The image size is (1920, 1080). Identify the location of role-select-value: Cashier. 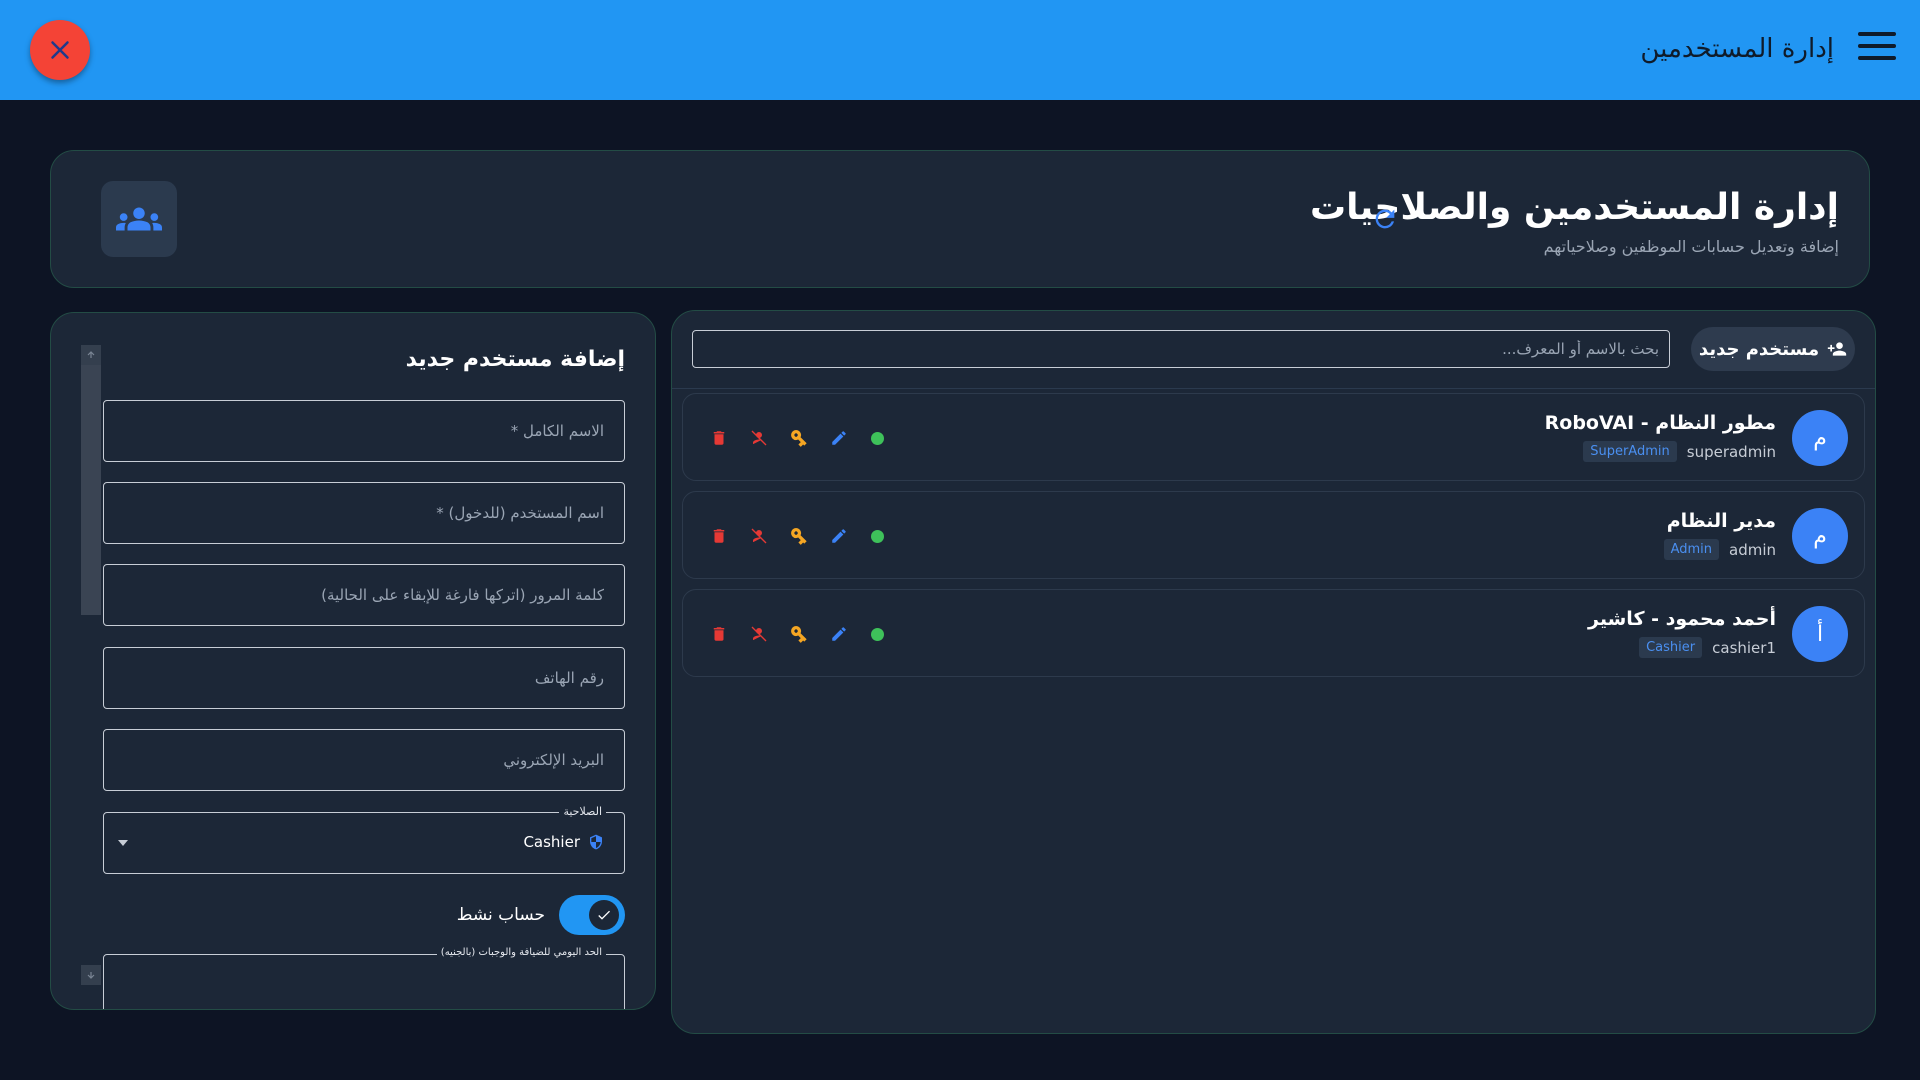
(563, 842).